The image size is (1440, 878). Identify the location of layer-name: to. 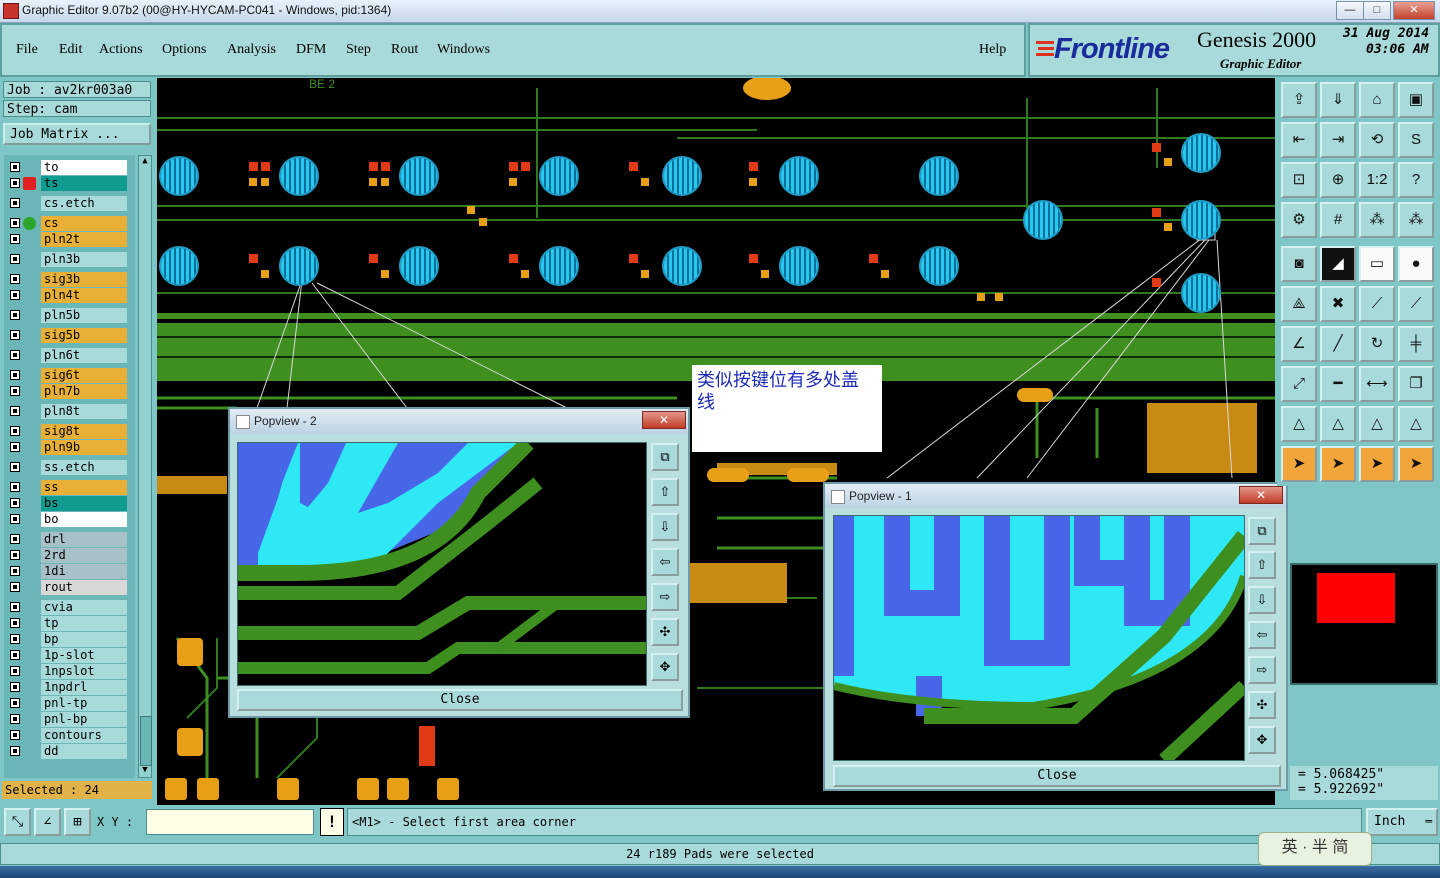
(84, 167).